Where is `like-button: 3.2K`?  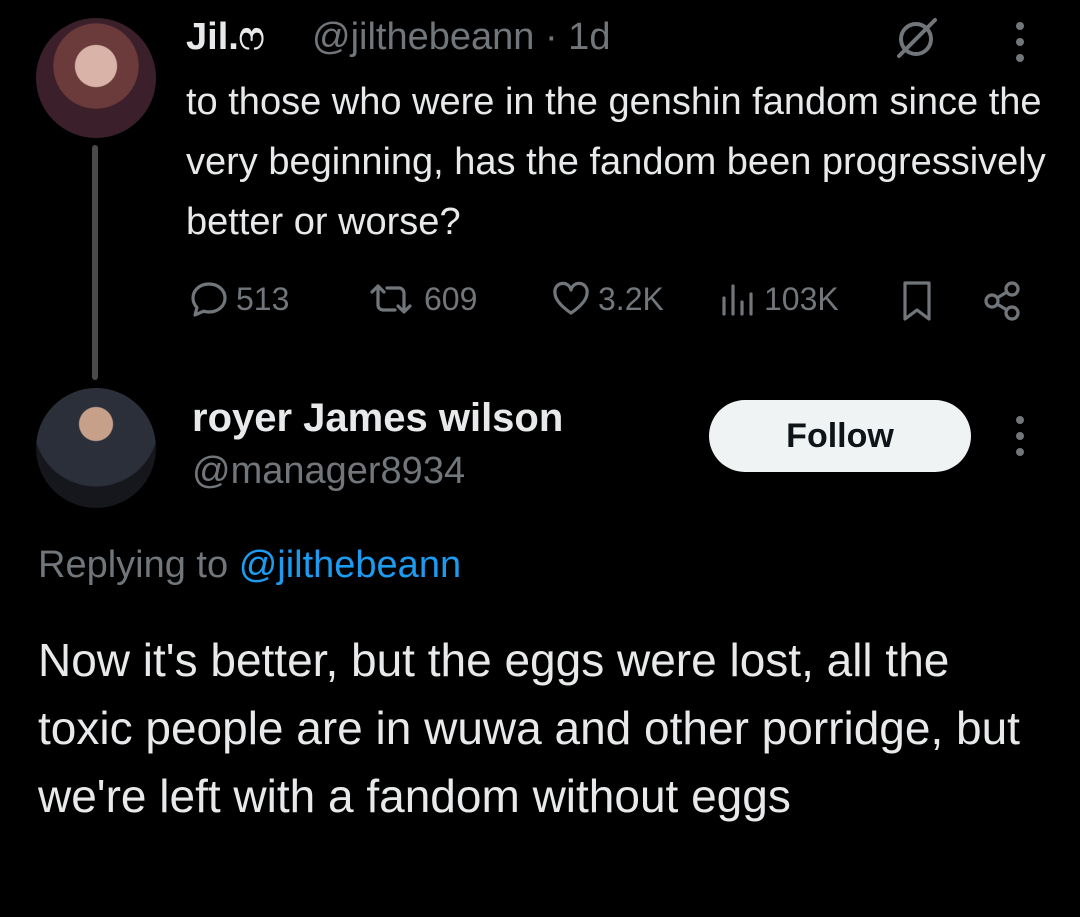 like-button: 3.2K is located at coordinates (607, 299).